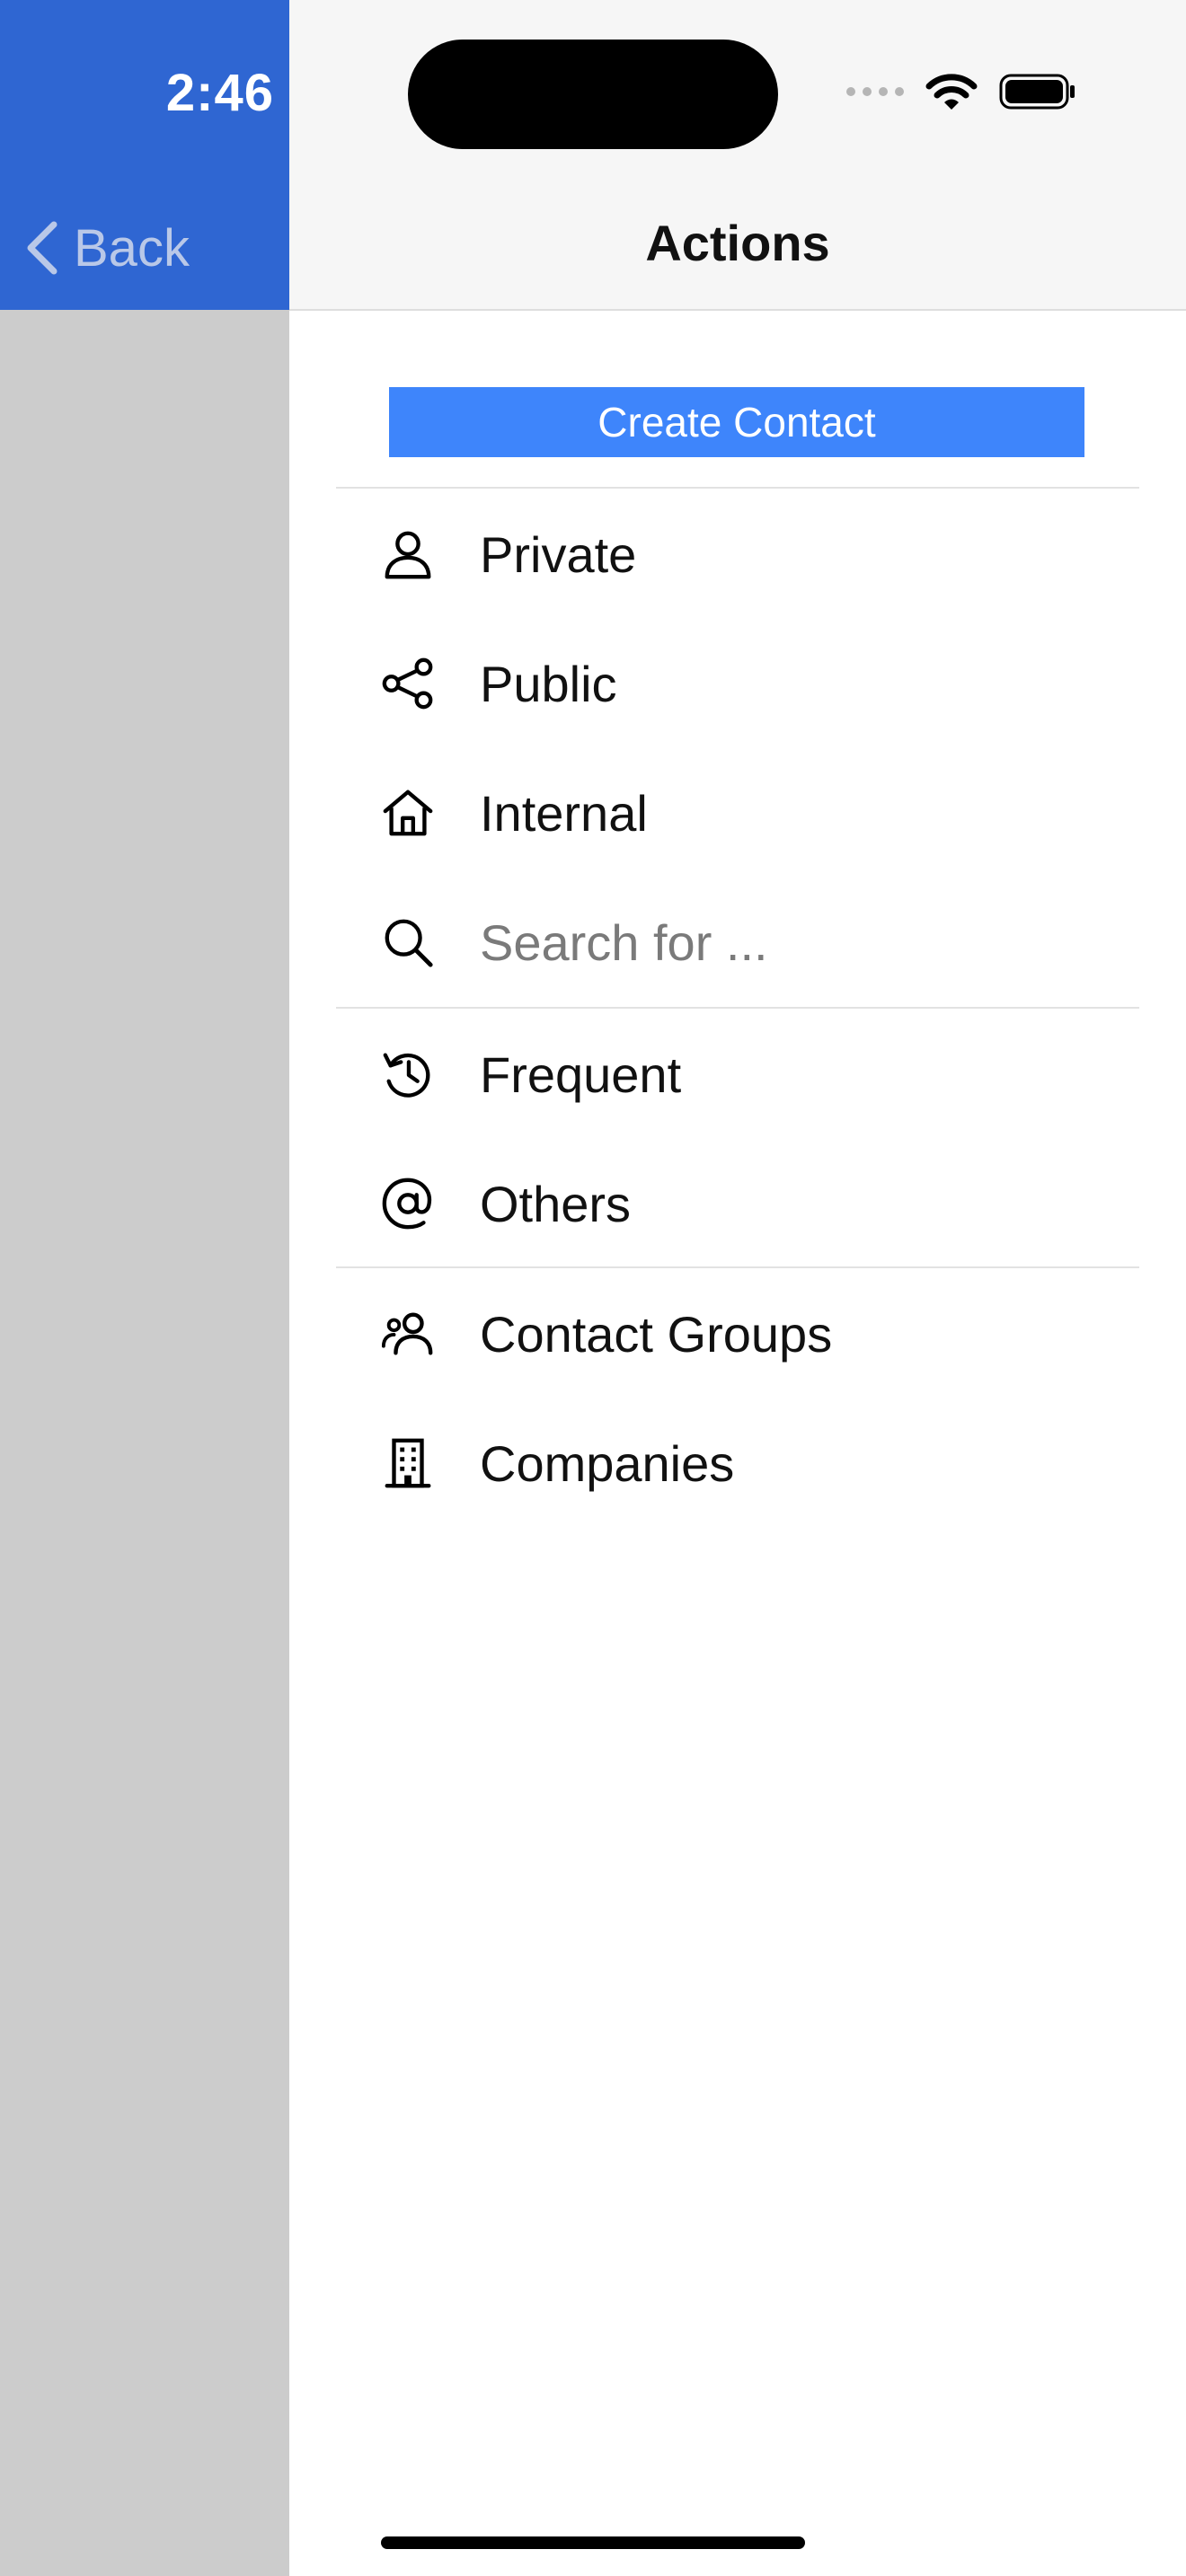 Image resolution: width=1186 pixels, height=2576 pixels. What do you see at coordinates (951, 92) in the screenshot?
I see `wifi-icon` at bounding box center [951, 92].